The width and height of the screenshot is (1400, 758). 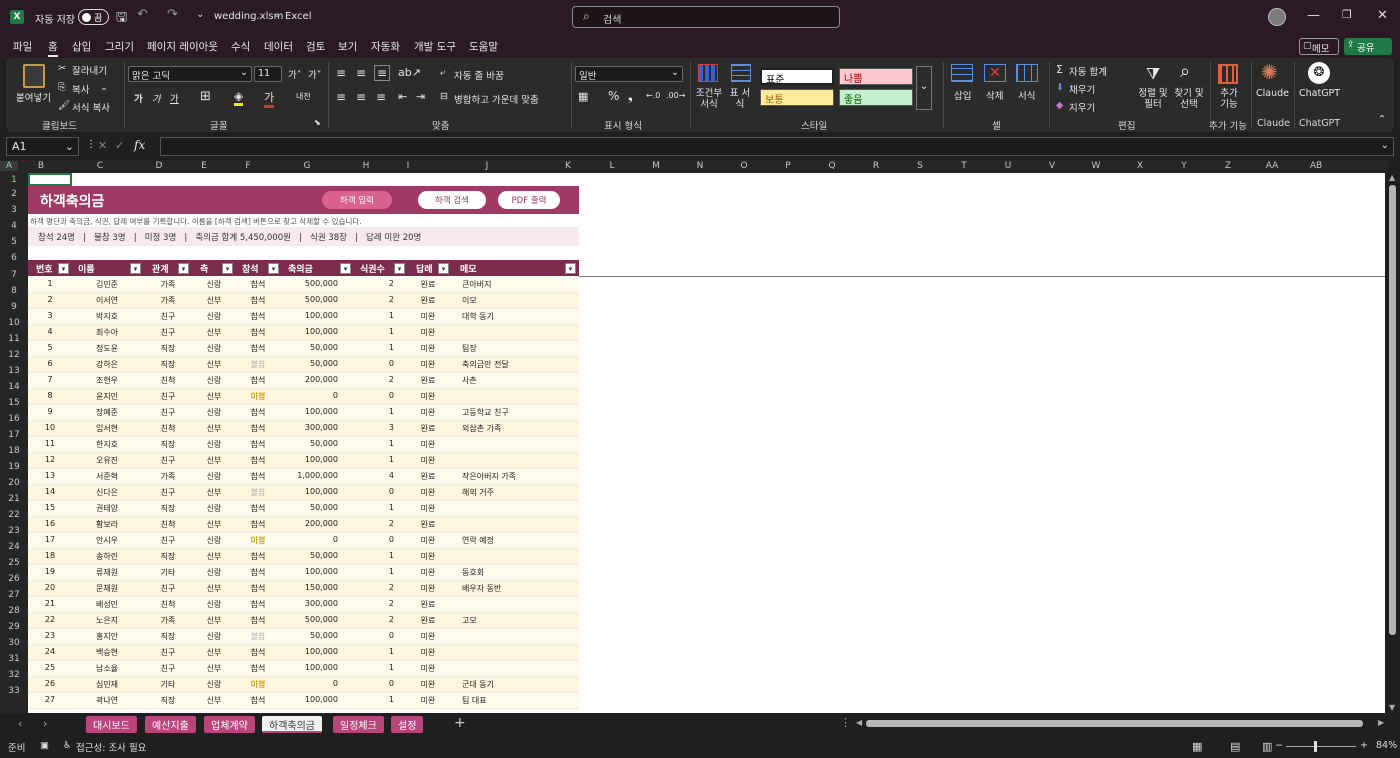 I want to click on comma-icon: ❟, so click(x=630, y=96).